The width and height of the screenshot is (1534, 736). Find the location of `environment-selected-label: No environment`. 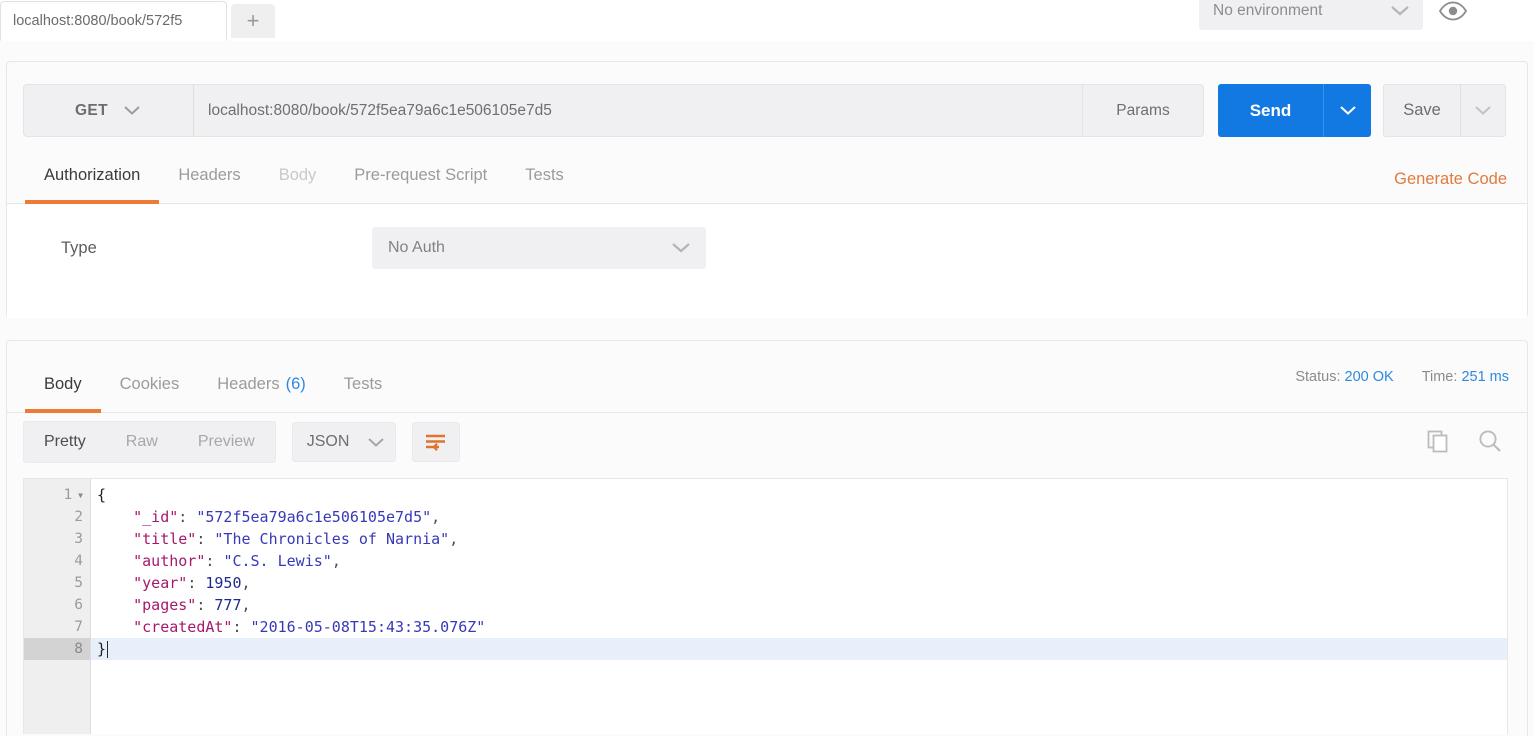

environment-selected-label: No environment is located at coordinates (1268, 10).